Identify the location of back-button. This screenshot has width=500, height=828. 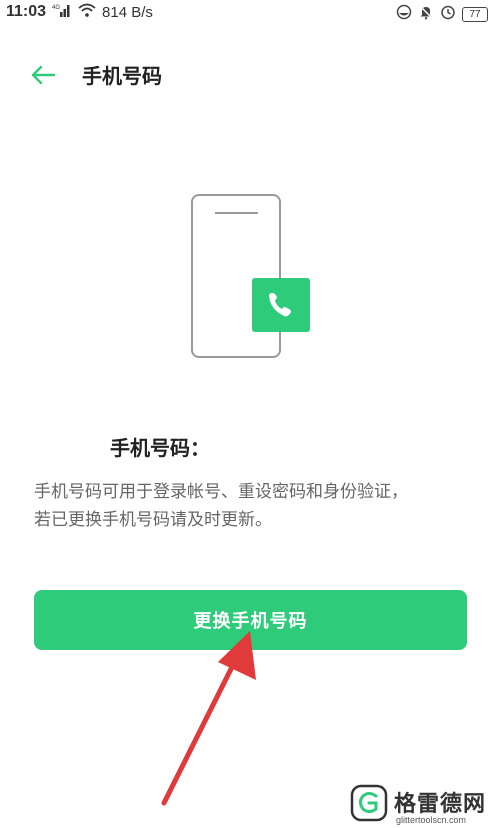
(44, 75).